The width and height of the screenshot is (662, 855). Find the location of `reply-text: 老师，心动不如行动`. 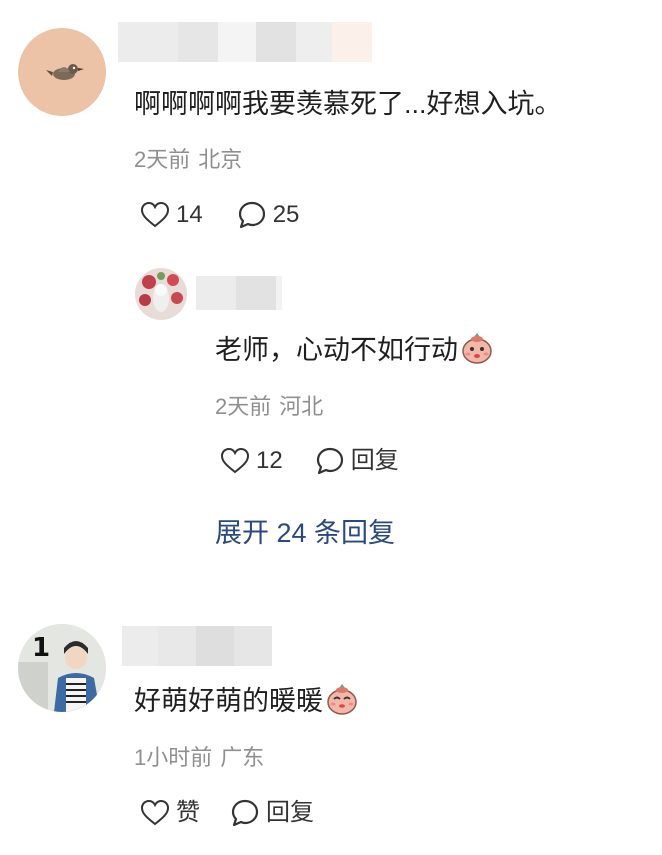

reply-text: 老师，心动不如行动 is located at coordinates (354, 352).